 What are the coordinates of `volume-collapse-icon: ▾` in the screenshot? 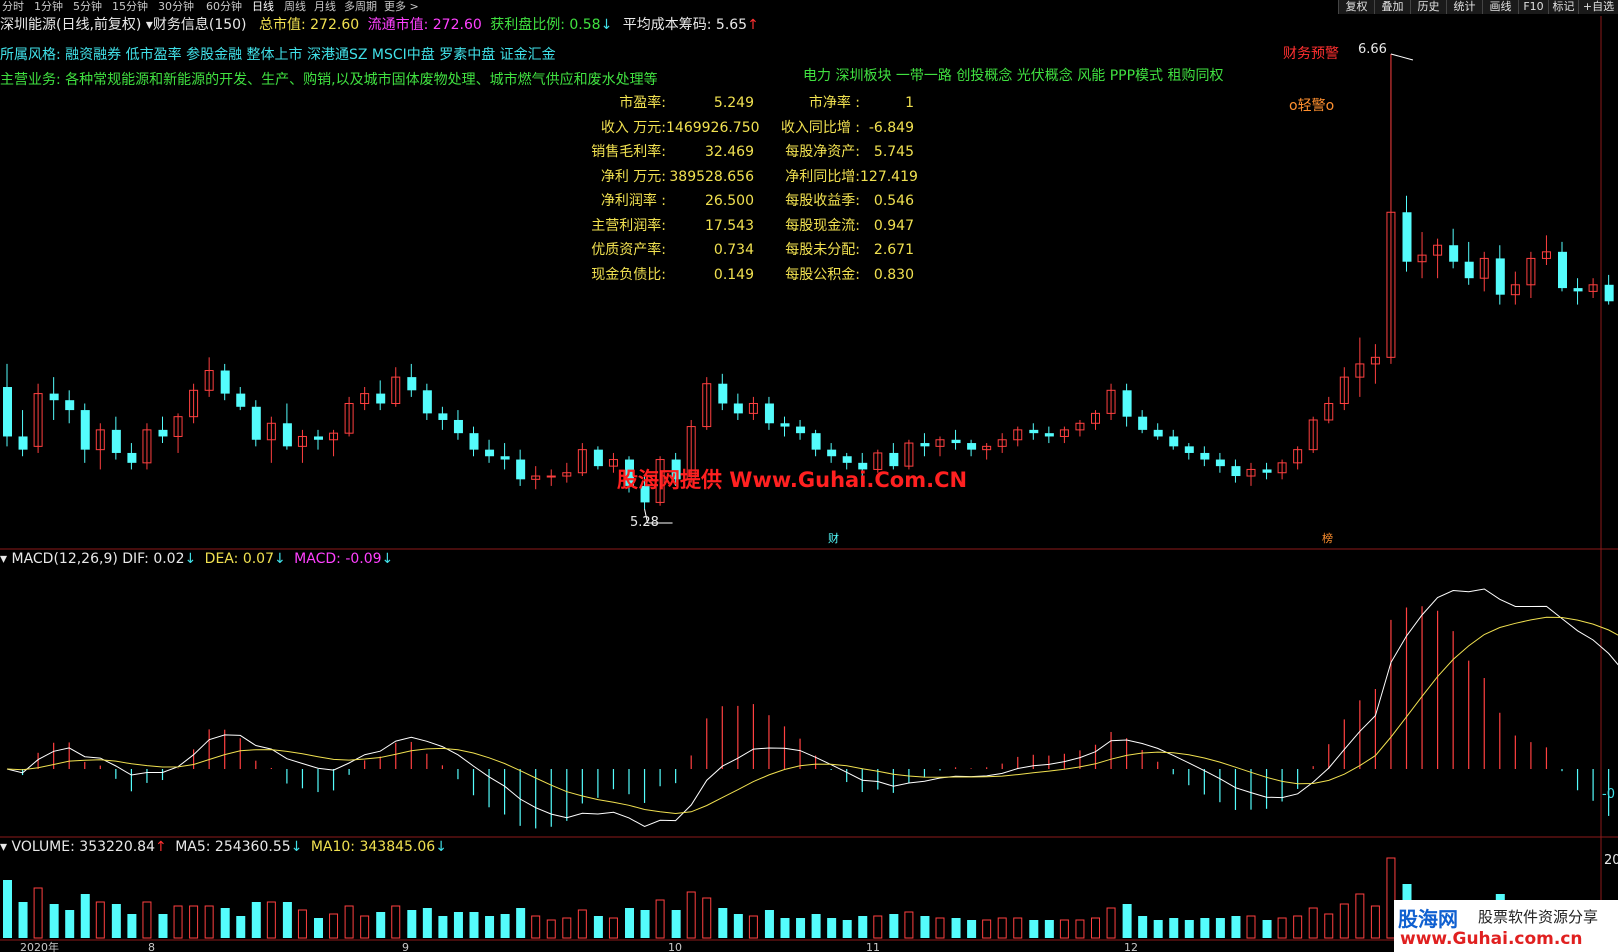 It's located at (3, 847).